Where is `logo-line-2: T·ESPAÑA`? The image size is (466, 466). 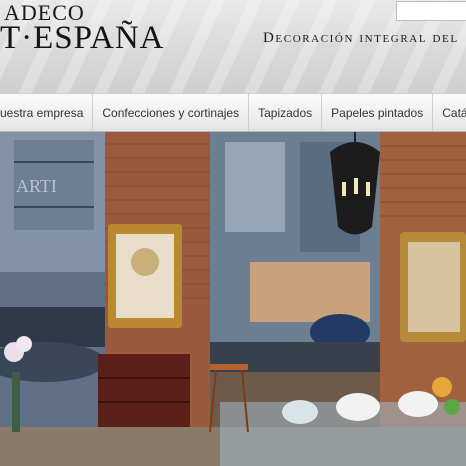
logo-line-2: T·ESPAÑA is located at coordinates (82, 38).